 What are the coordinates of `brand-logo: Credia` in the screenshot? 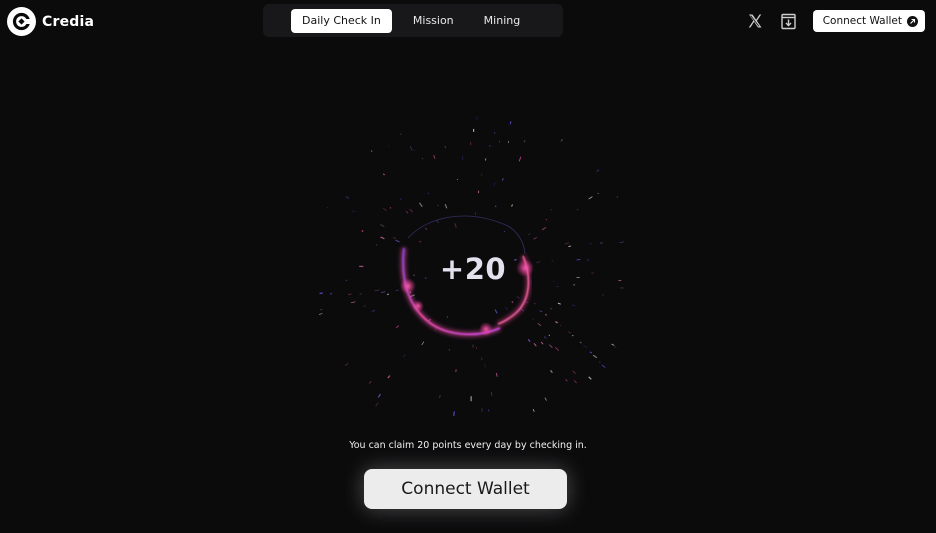 It's located at (50, 21).